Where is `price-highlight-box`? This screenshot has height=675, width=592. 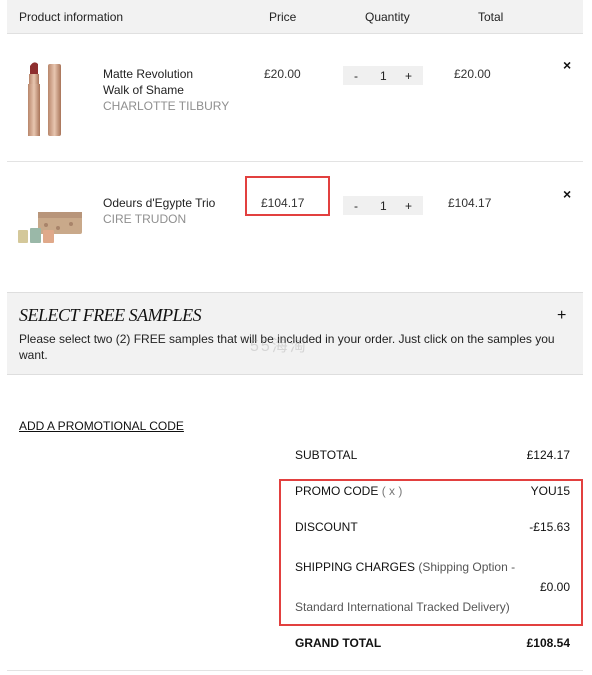
price-highlight-box is located at coordinates (287, 196).